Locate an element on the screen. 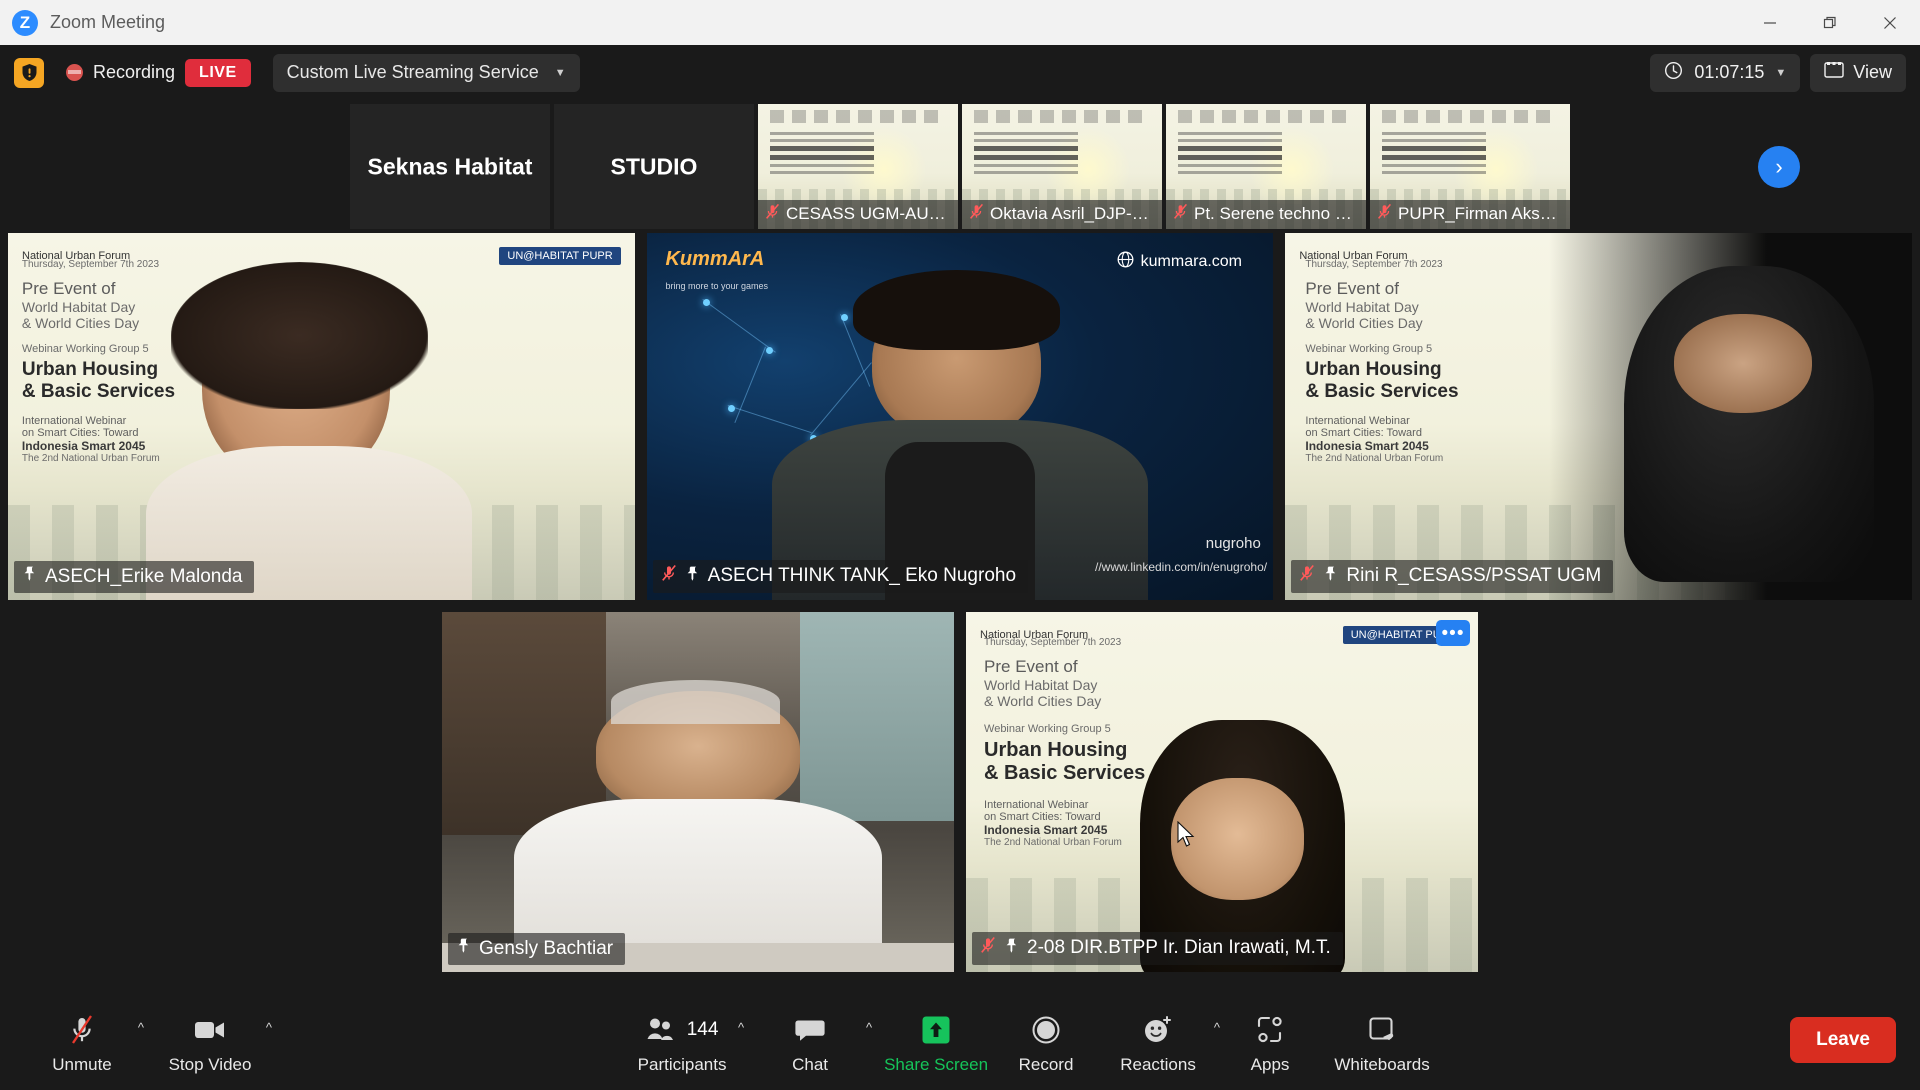  security-shield-icon is located at coordinates (29, 72).